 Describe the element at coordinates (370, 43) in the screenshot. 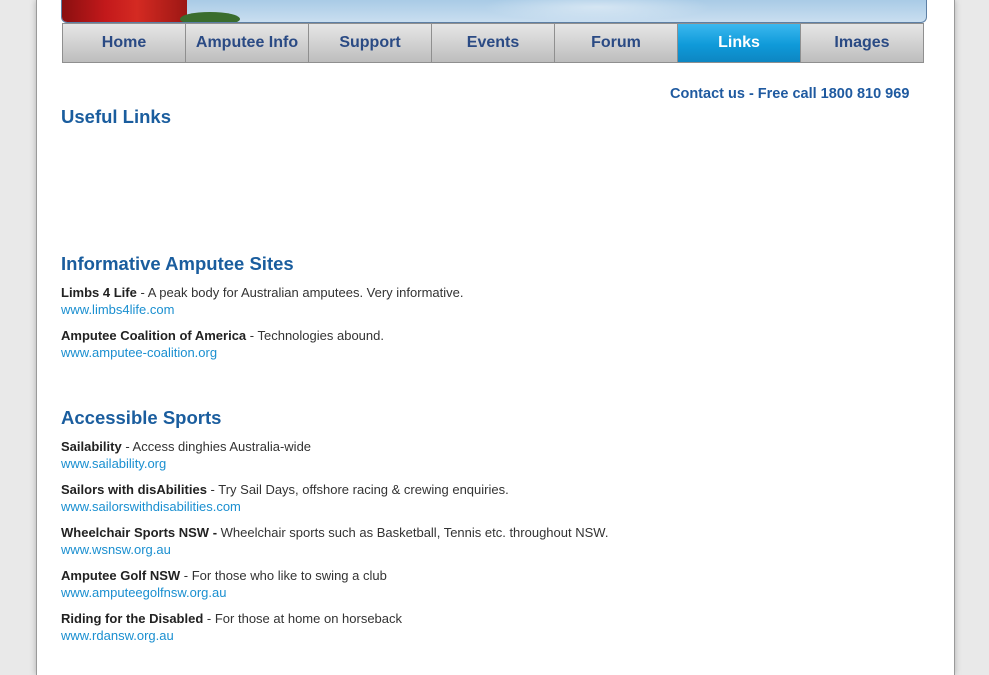

I see `nav-support: Support` at that location.